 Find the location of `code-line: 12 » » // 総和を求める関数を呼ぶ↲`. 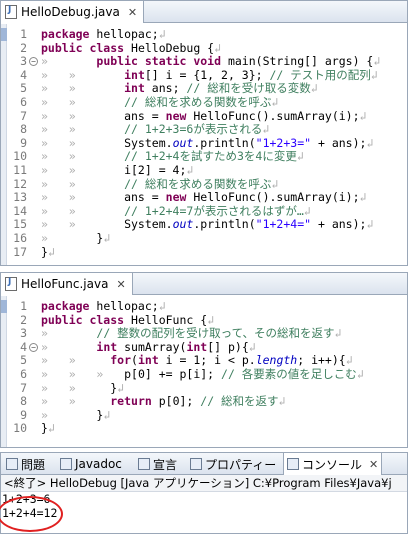

code-line: 12 » » // 総和を求める関数を呼ぶ↲ is located at coordinates (204, 183).